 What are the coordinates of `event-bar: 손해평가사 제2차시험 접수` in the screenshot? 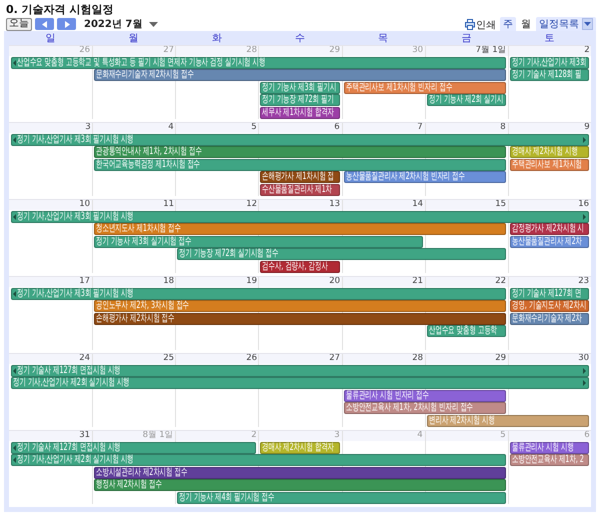 It's located at (300, 318).